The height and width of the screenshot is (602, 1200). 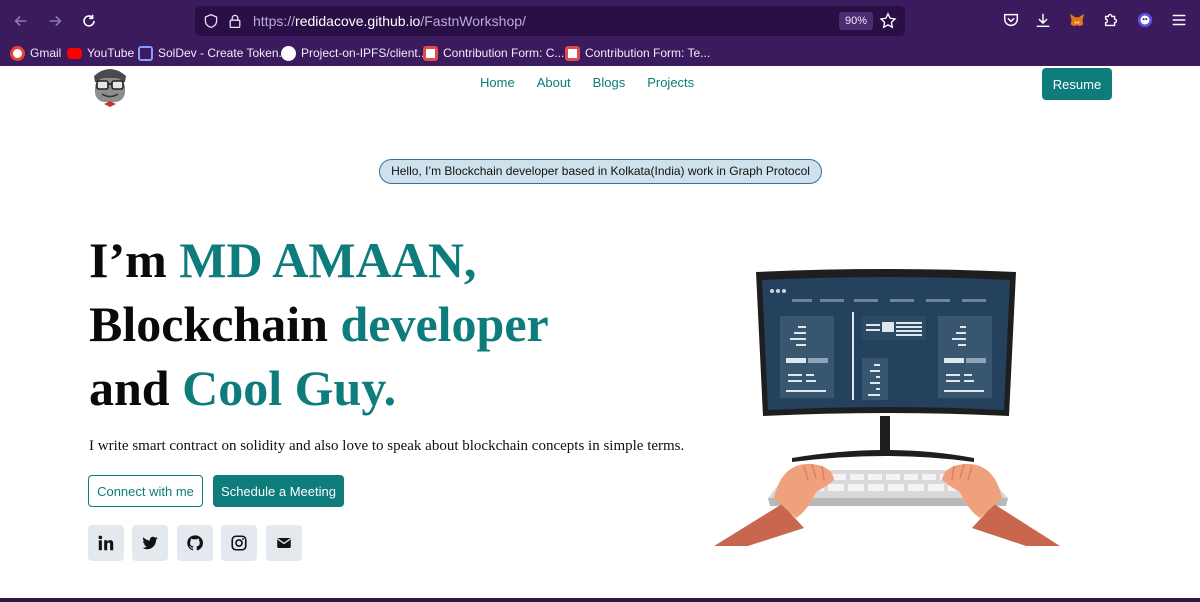 I want to click on twitter-icon, so click(x=150, y=543).